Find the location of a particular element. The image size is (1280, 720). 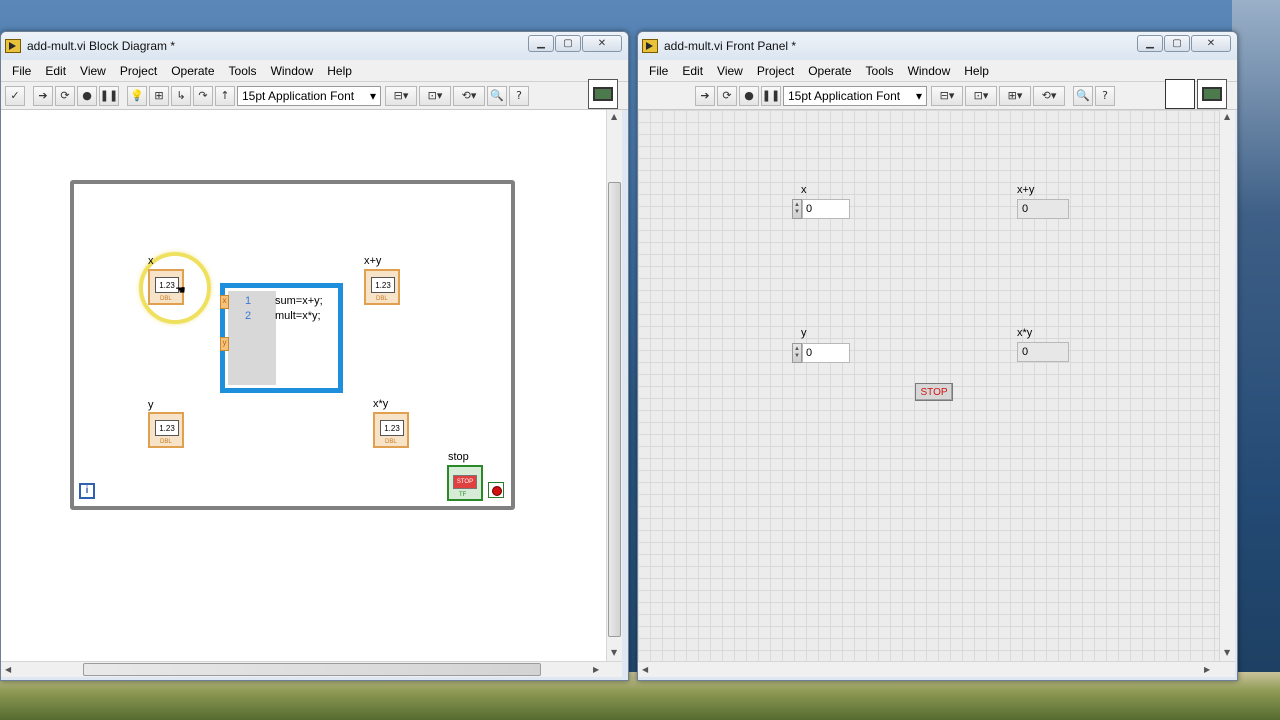

mathscript-node: 1 2 sum=x+y; mult=x*y; is located at coordinates (281, 338).